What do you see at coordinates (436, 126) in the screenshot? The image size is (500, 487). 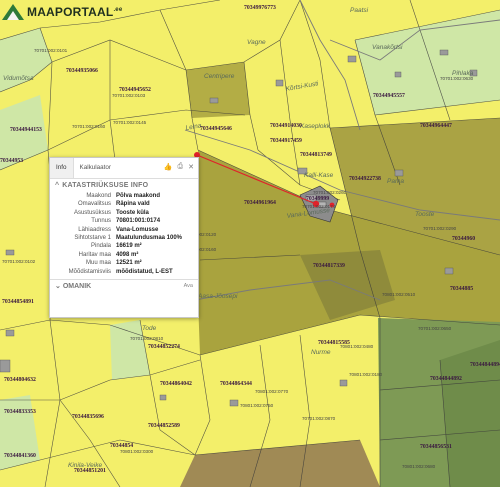 I see `parcel-id: 70344964447` at bounding box center [436, 126].